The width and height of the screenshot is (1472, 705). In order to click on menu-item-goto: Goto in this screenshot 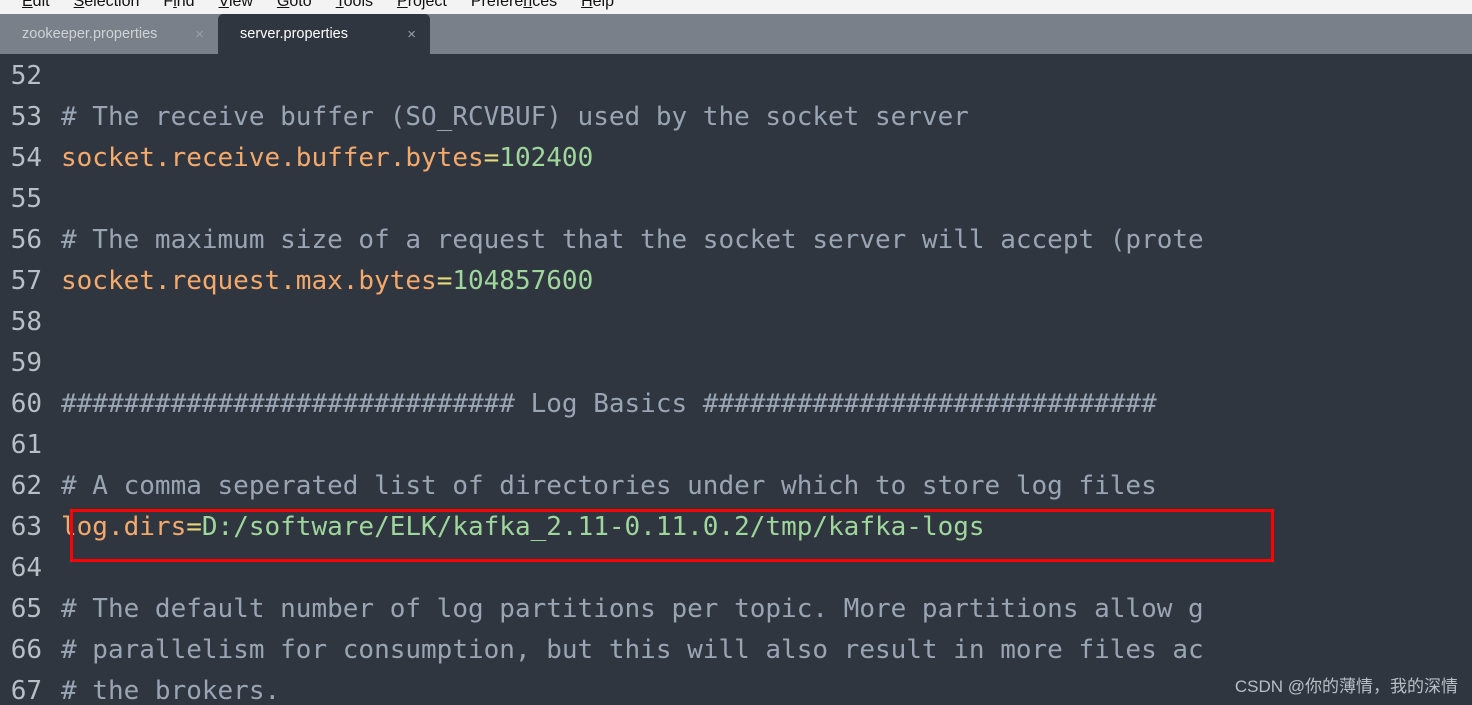, I will do `click(294, 7)`.